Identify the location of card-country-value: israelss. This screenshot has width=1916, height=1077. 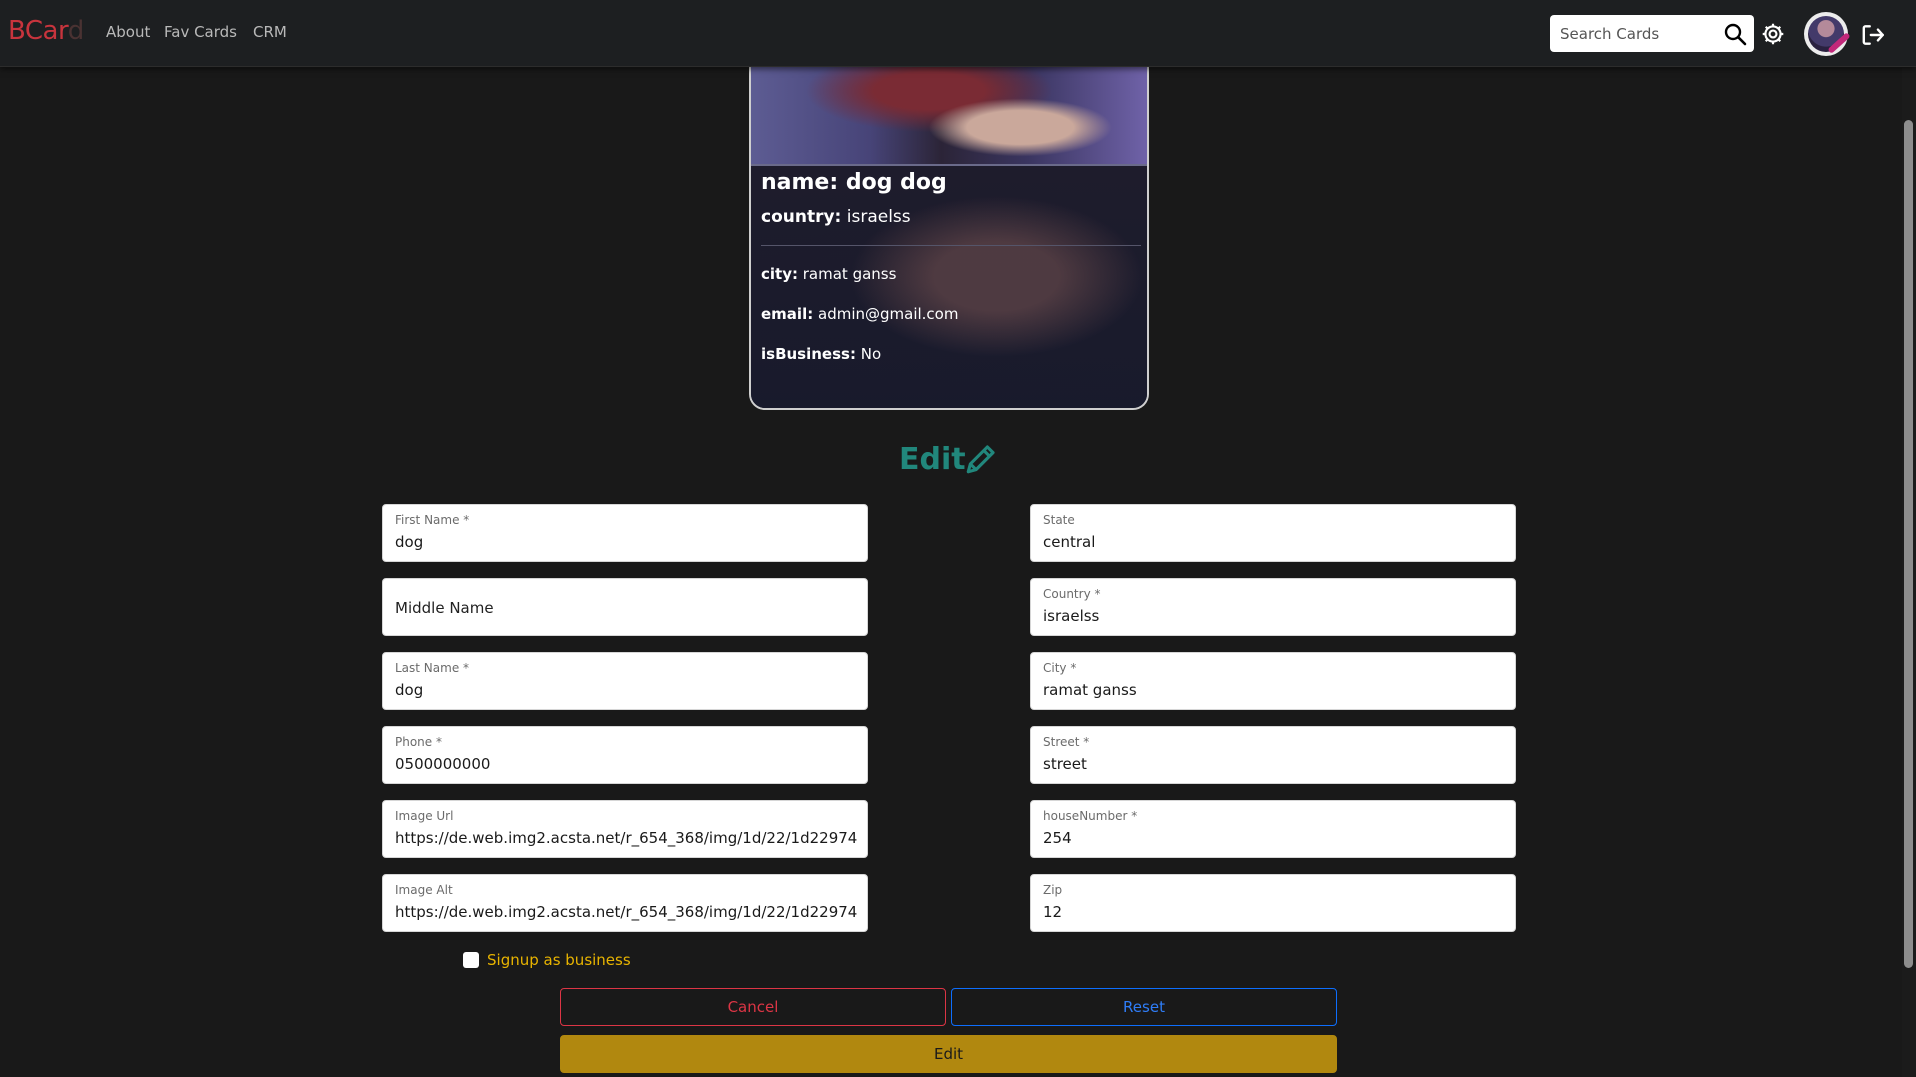
(878, 217).